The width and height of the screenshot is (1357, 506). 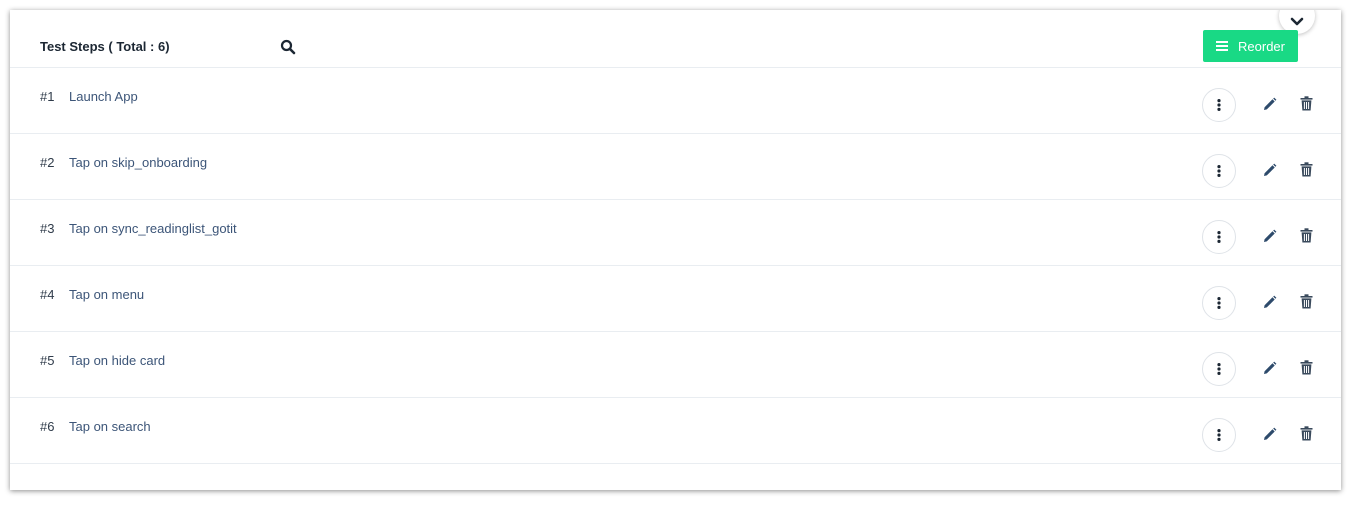 What do you see at coordinates (110, 426) in the screenshot?
I see `step-text: Tap on search` at bounding box center [110, 426].